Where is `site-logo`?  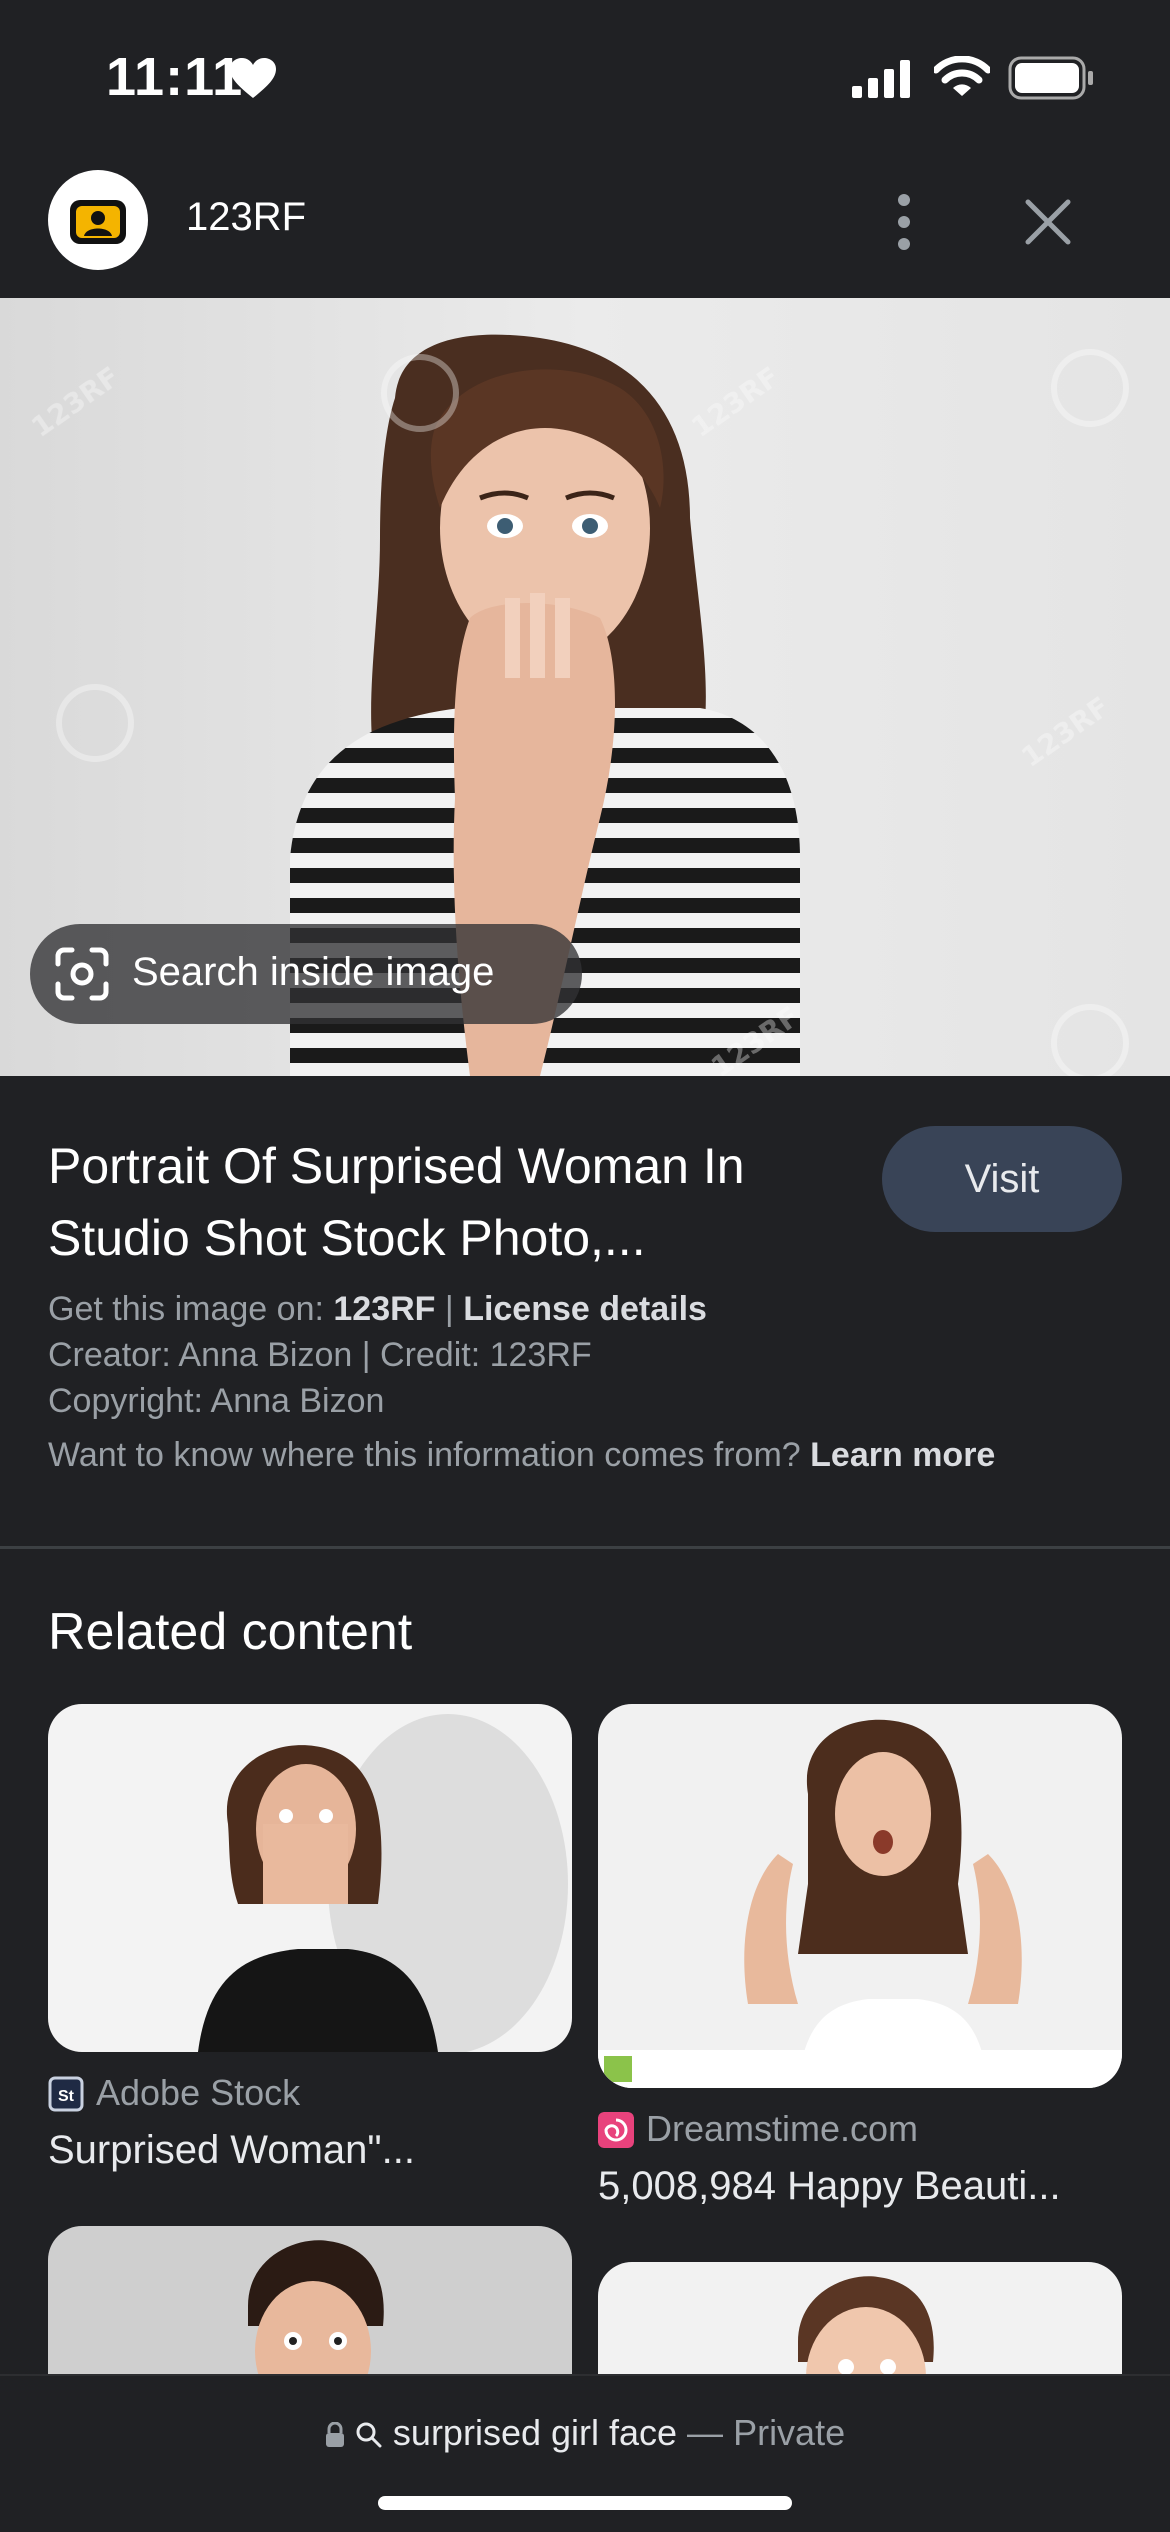
site-logo is located at coordinates (98, 220).